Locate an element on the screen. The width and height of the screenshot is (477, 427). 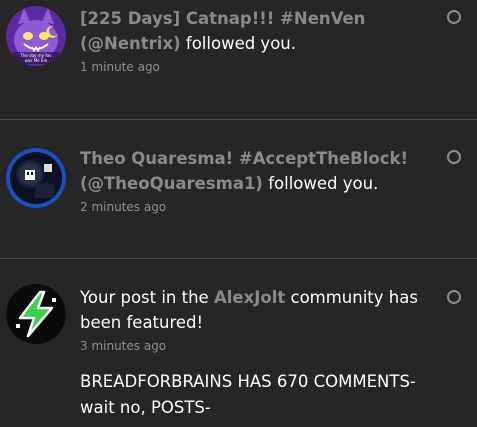
community-avatar-alexjolt is located at coordinates (36, 314).